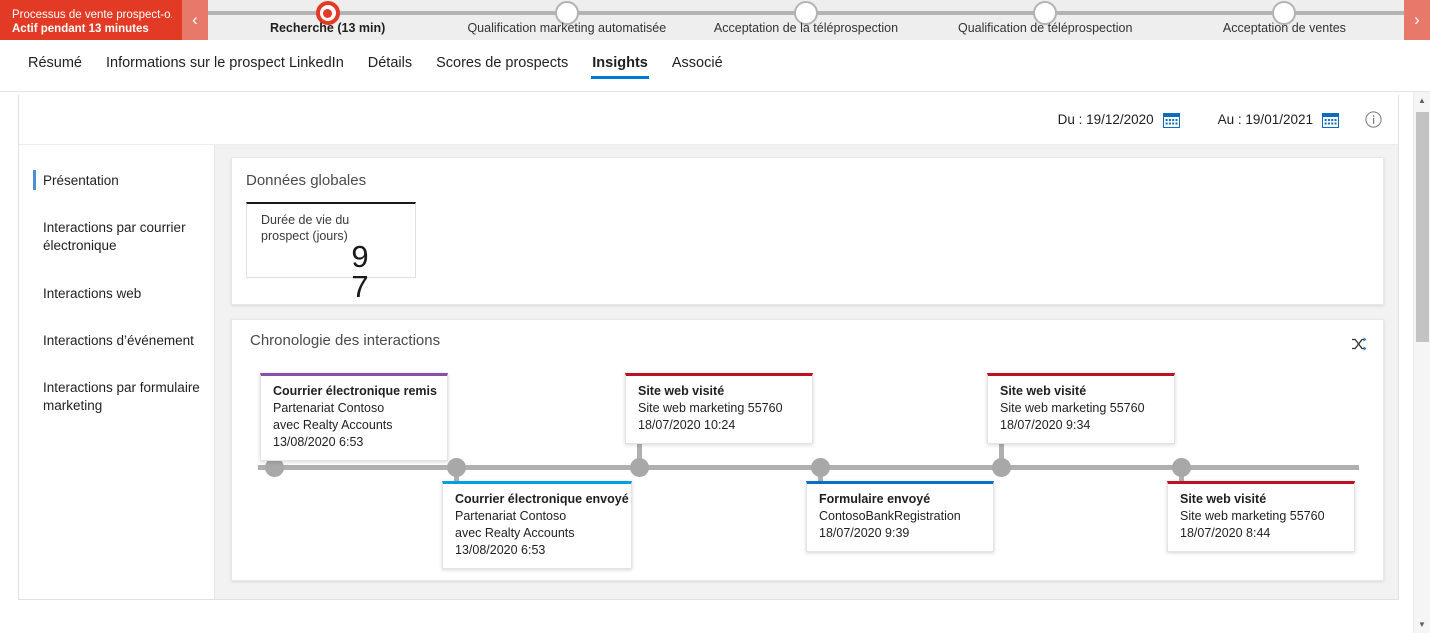  I want to click on tab-4: Scores de prospects, so click(502, 66).